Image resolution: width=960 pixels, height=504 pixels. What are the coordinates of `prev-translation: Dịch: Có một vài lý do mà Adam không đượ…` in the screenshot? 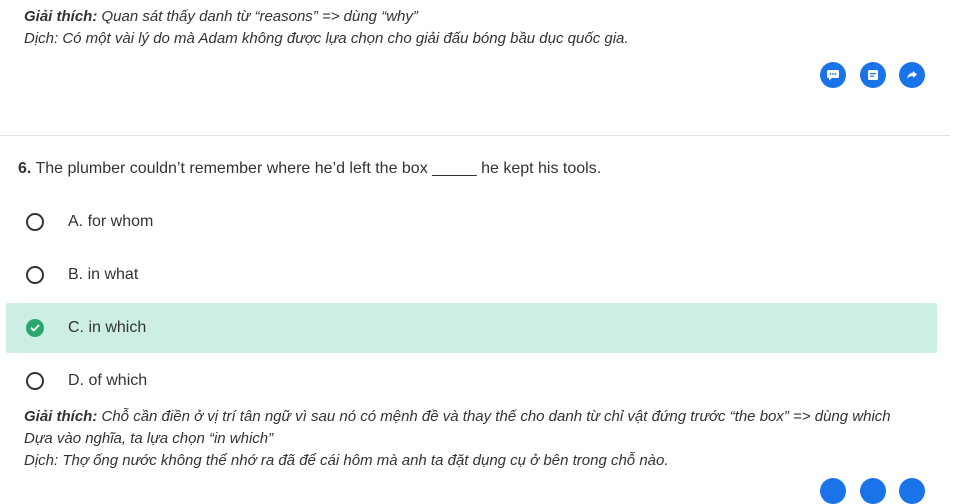 It's located at (326, 38).